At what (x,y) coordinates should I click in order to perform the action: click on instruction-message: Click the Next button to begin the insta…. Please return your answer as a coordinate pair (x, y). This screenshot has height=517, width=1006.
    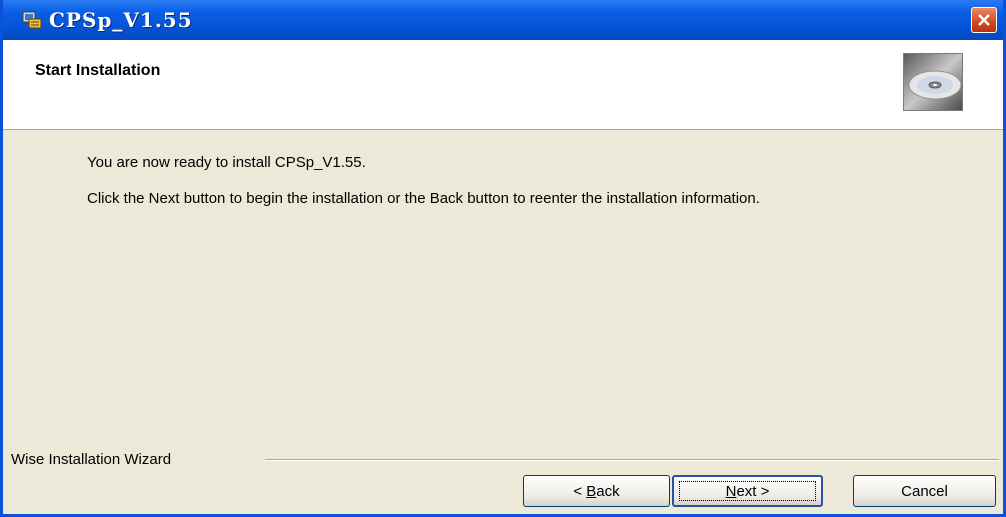
    Looking at the image, I should click on (423, 198).